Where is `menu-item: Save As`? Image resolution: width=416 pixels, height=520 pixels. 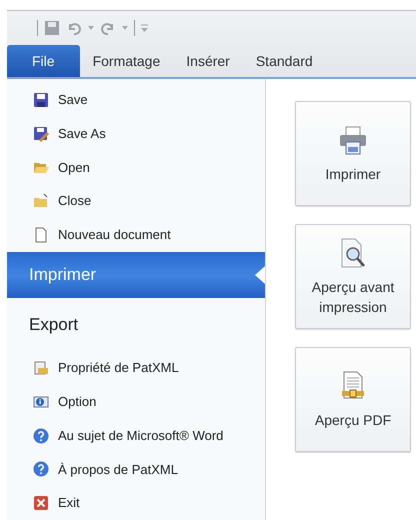 menu-item: Save As is located at coordinates (136, 133).